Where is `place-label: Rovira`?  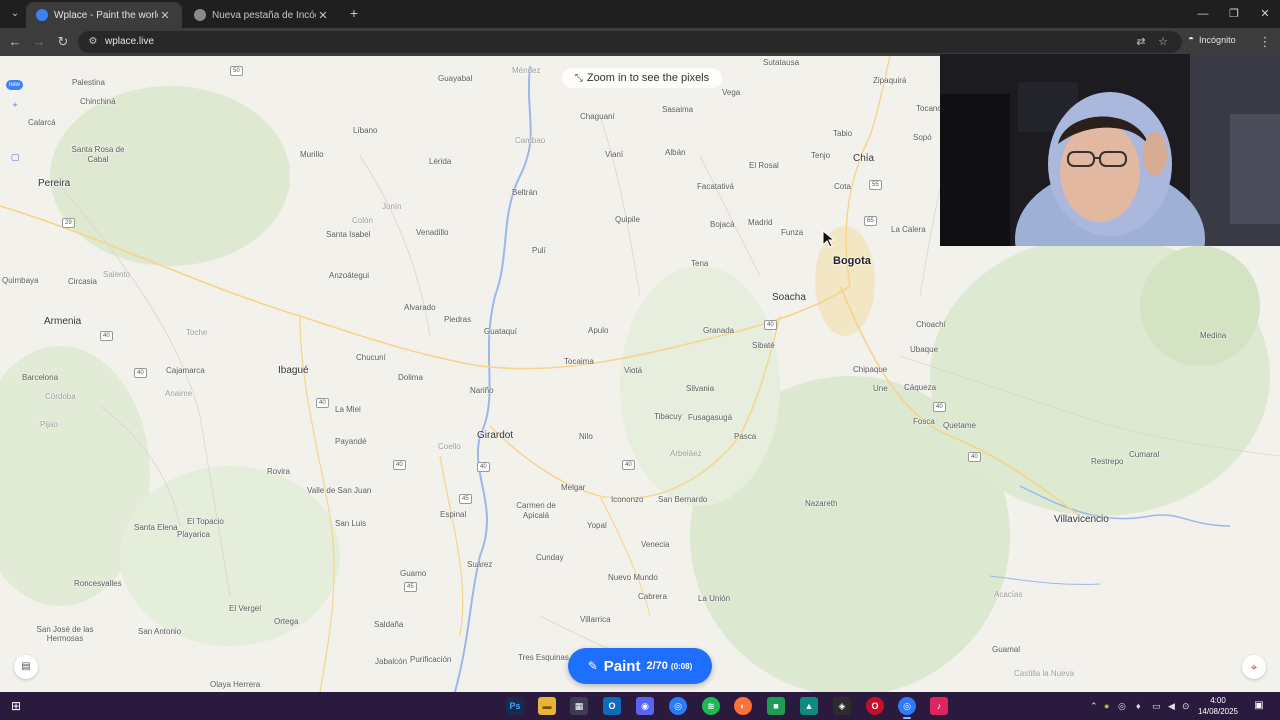
place-label: Rovira is located at coordinates (279, 471).